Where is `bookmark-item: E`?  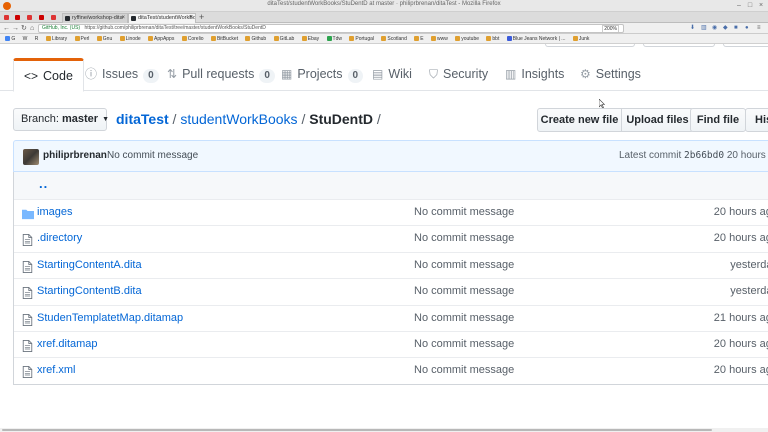 bookmark-item: E is located at coordinates (419, 38).